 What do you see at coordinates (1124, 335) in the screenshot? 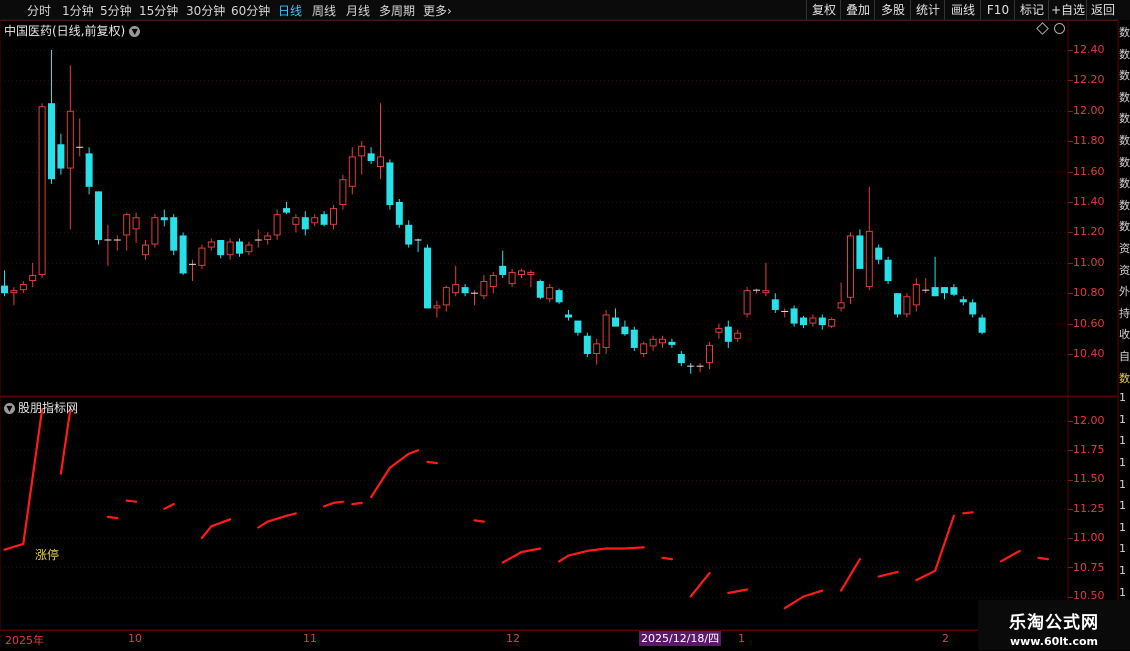
I see `right-strip-char: 收` at bounding box center [1124, 335].